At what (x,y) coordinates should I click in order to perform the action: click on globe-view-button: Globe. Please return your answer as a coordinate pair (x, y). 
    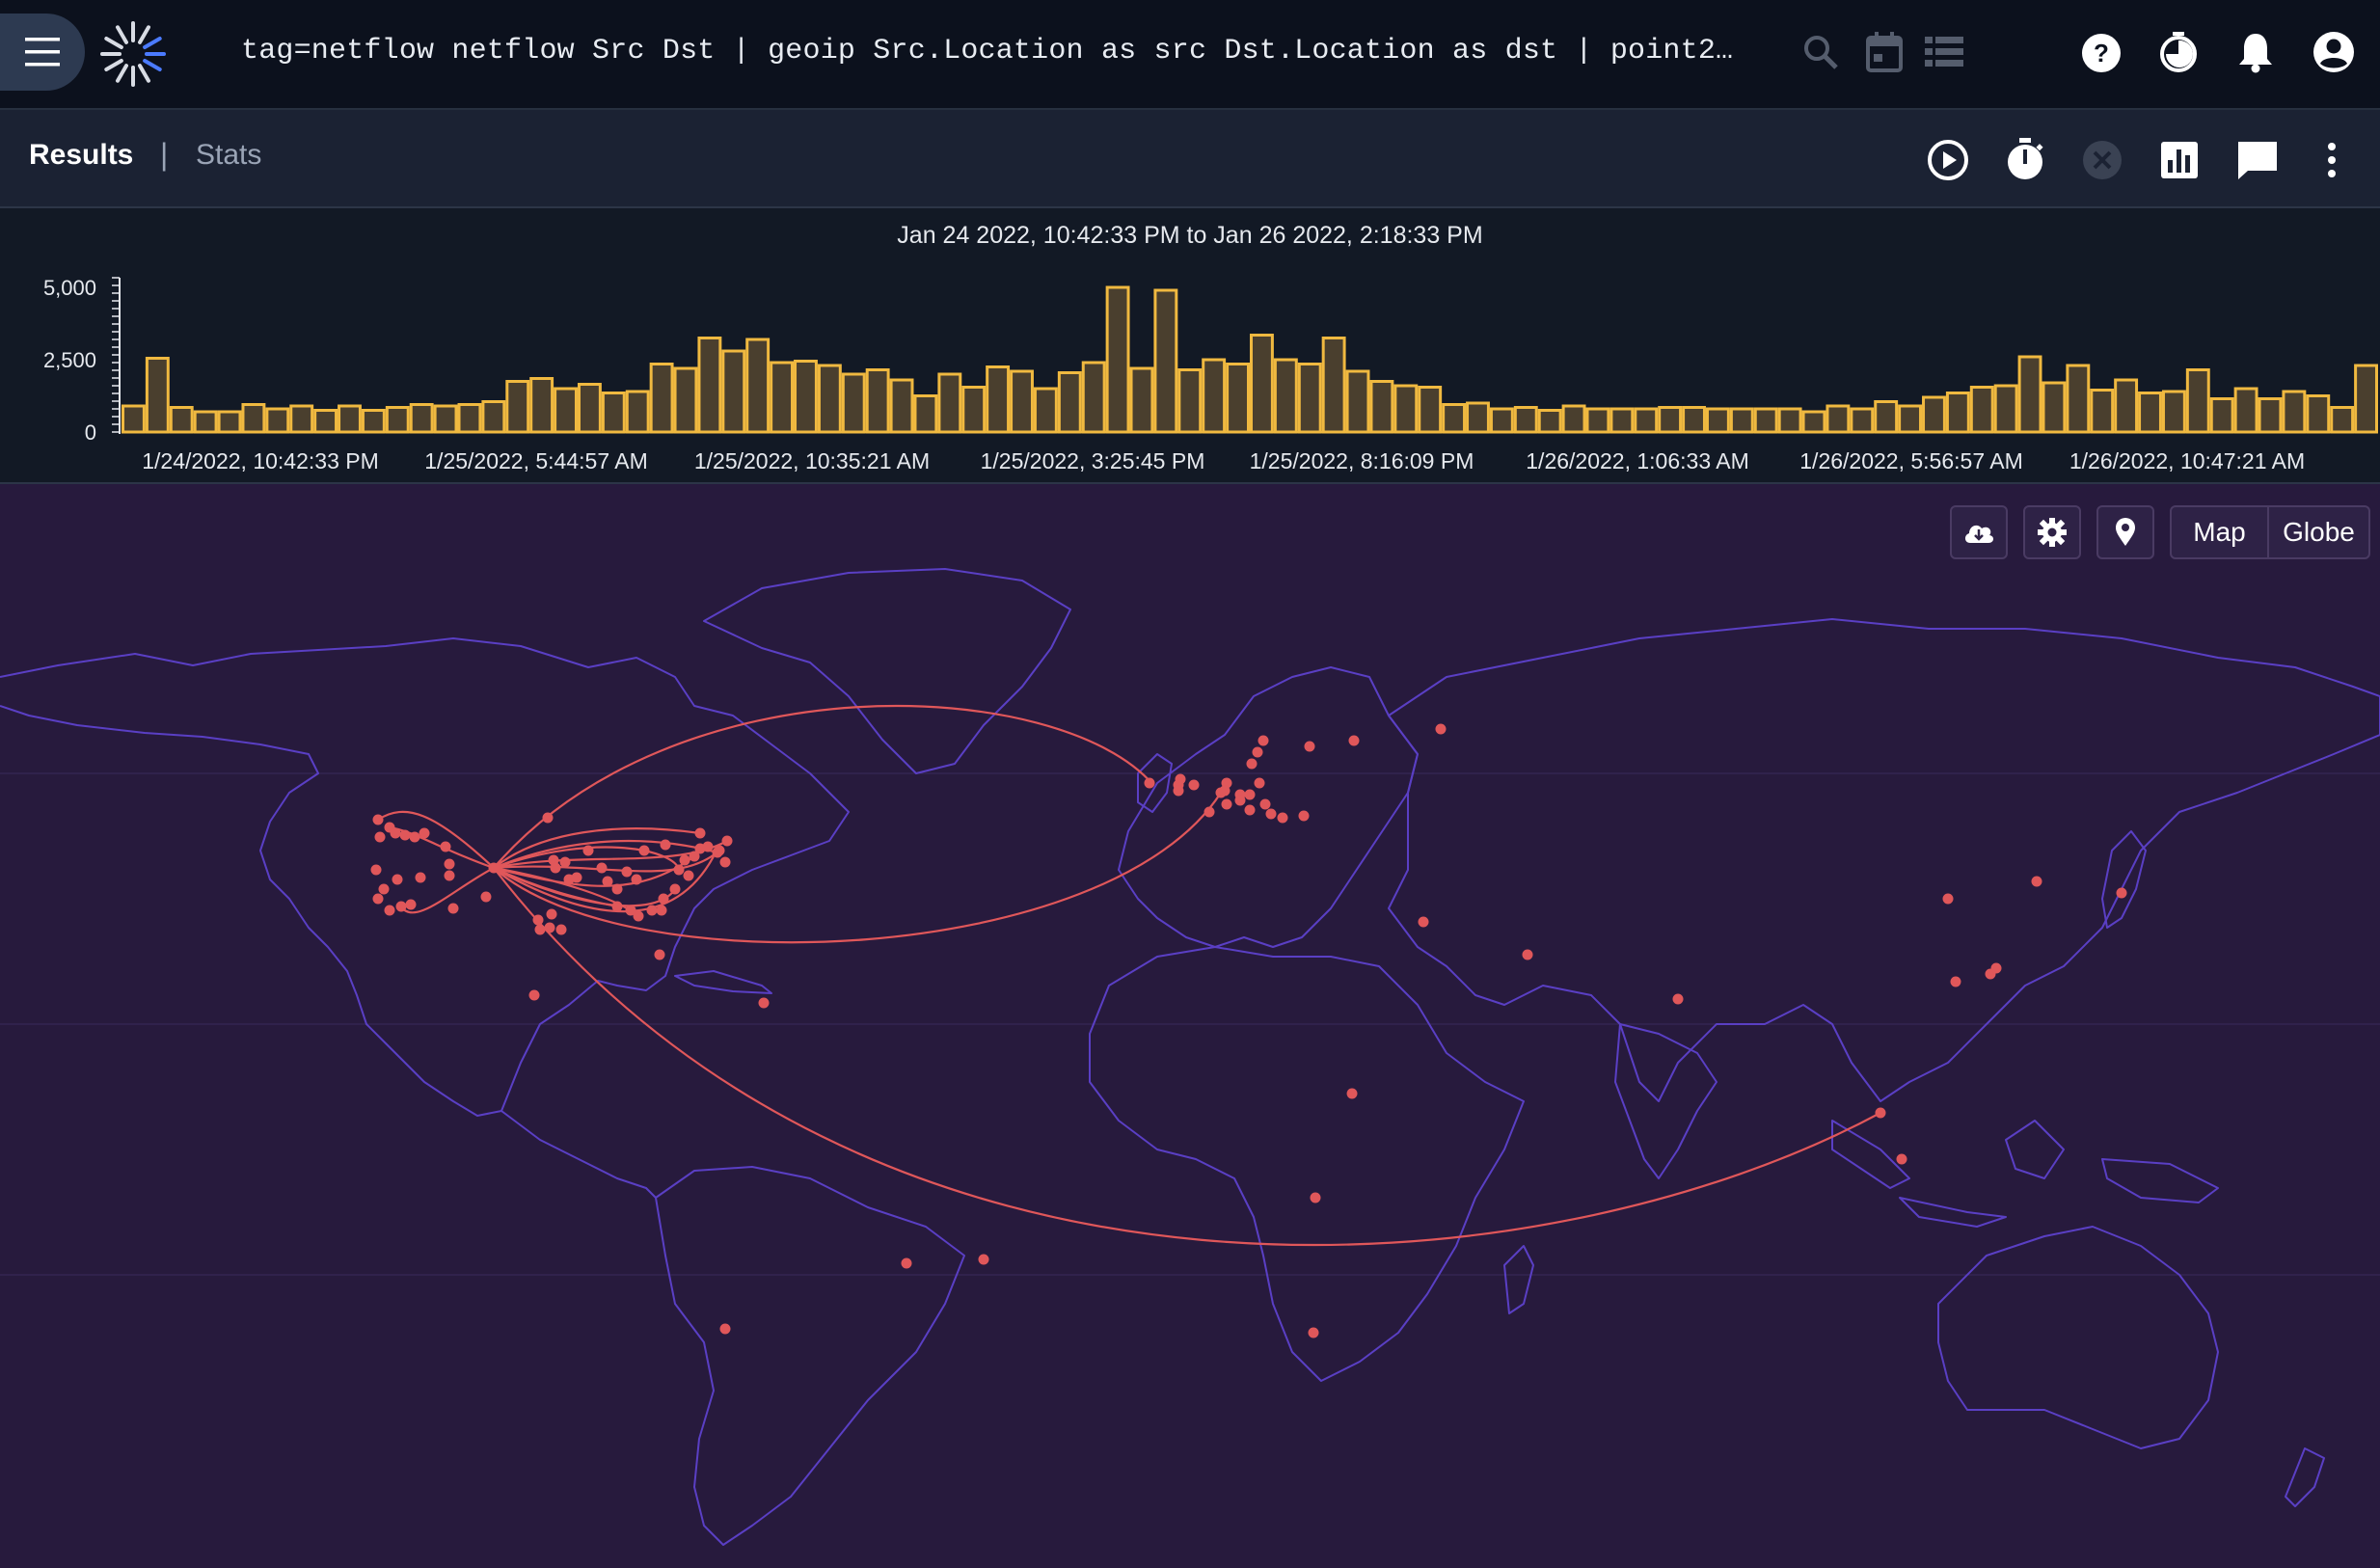
    Looking at the image, I should click on (2318, 532).